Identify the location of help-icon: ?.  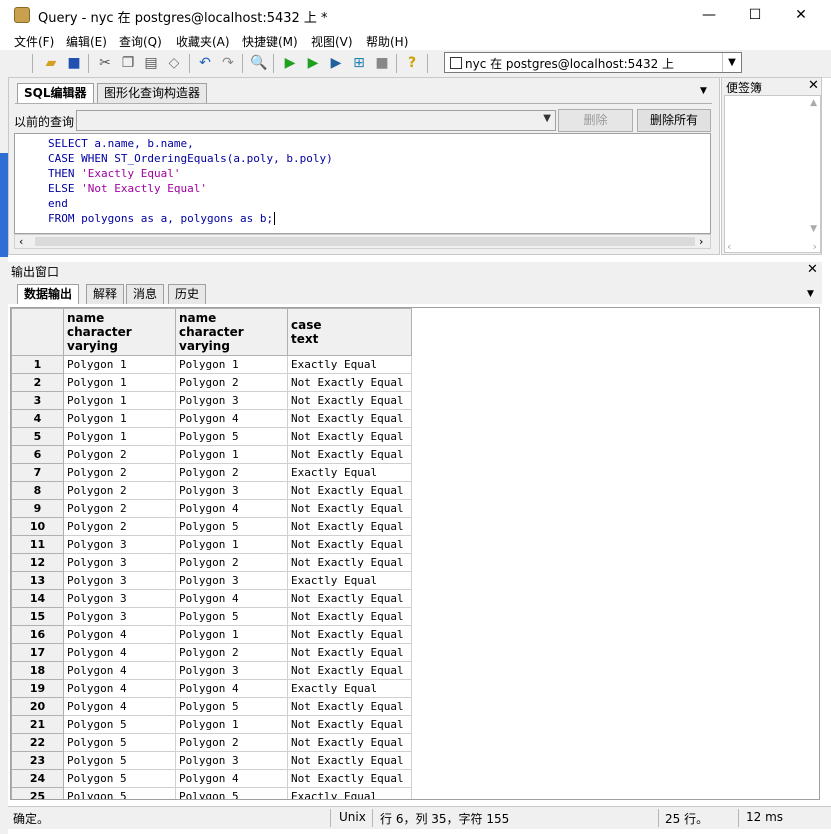
(412, 63).